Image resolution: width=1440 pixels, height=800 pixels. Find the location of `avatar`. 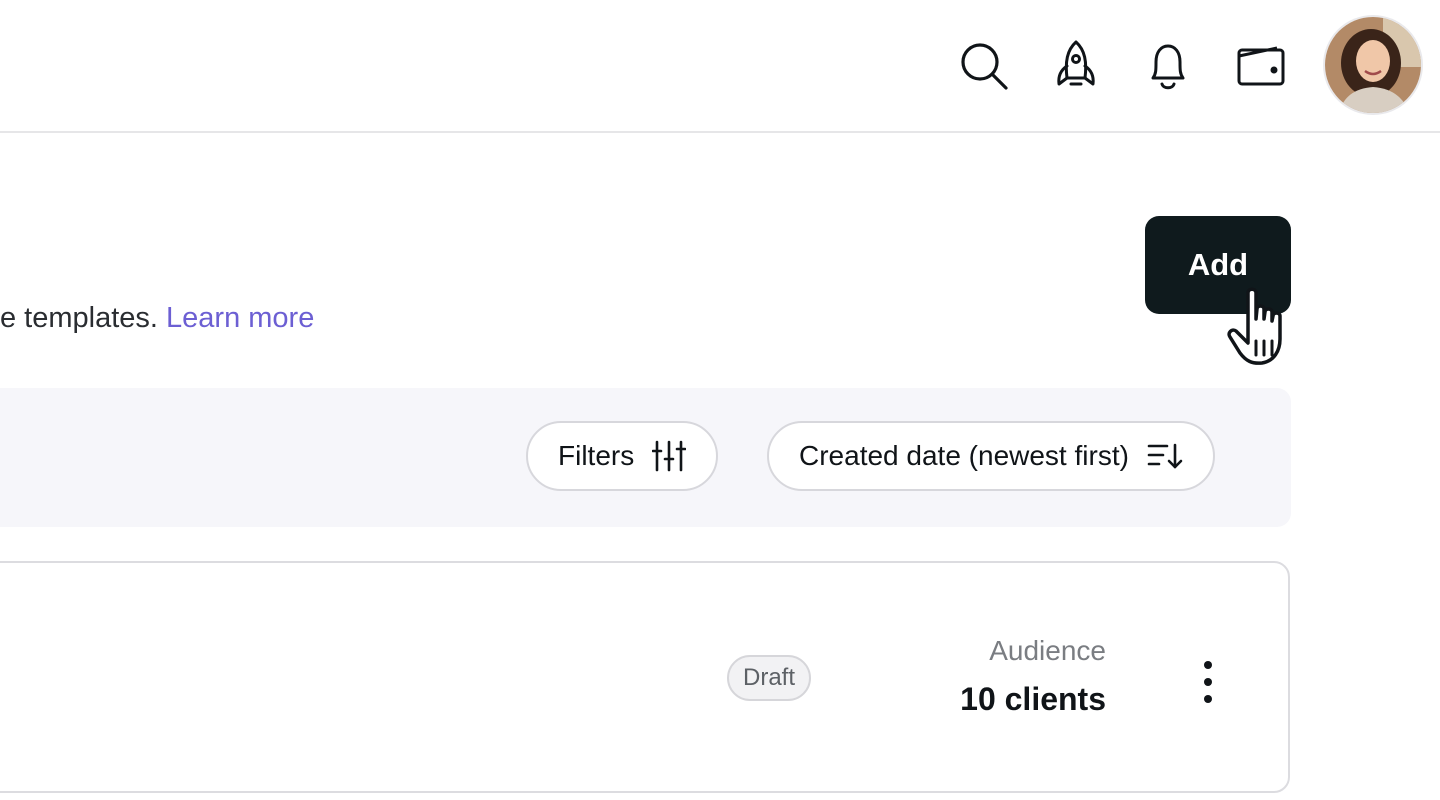

avatar is located at coordinates (1373, 65).